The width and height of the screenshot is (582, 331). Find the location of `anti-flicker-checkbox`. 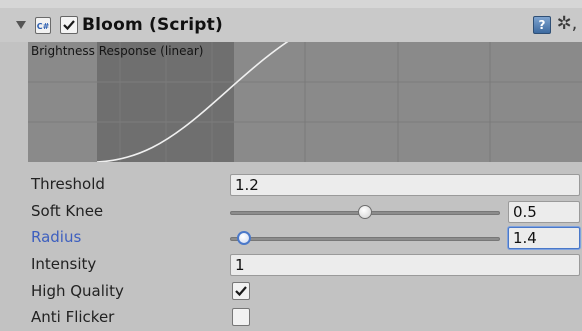

anti-flicker-checkbox is located at coordinates (241, 317).